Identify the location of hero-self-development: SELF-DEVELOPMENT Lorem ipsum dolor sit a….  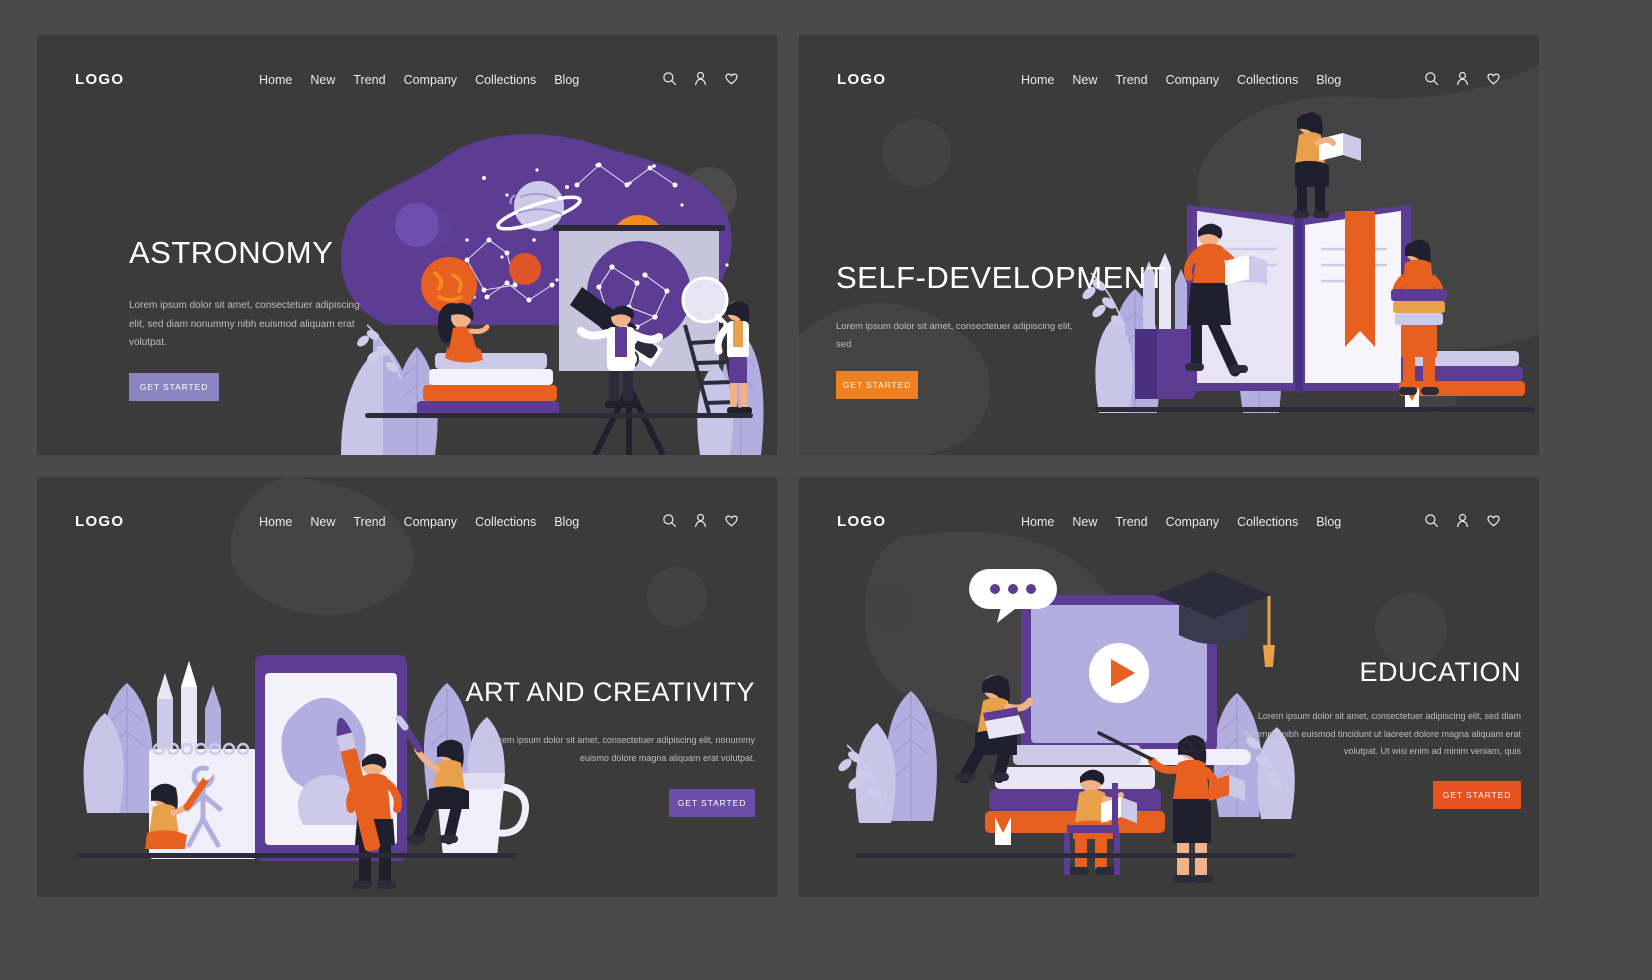
(1001, 330).